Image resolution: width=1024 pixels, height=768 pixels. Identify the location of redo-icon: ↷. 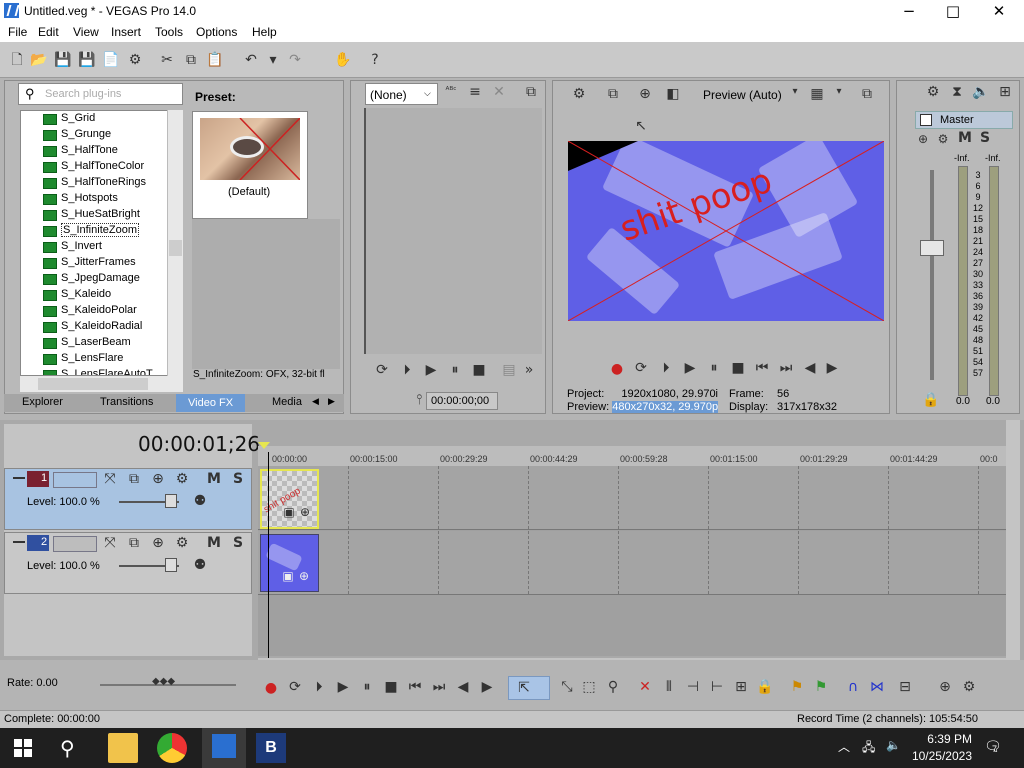
(295, 60).